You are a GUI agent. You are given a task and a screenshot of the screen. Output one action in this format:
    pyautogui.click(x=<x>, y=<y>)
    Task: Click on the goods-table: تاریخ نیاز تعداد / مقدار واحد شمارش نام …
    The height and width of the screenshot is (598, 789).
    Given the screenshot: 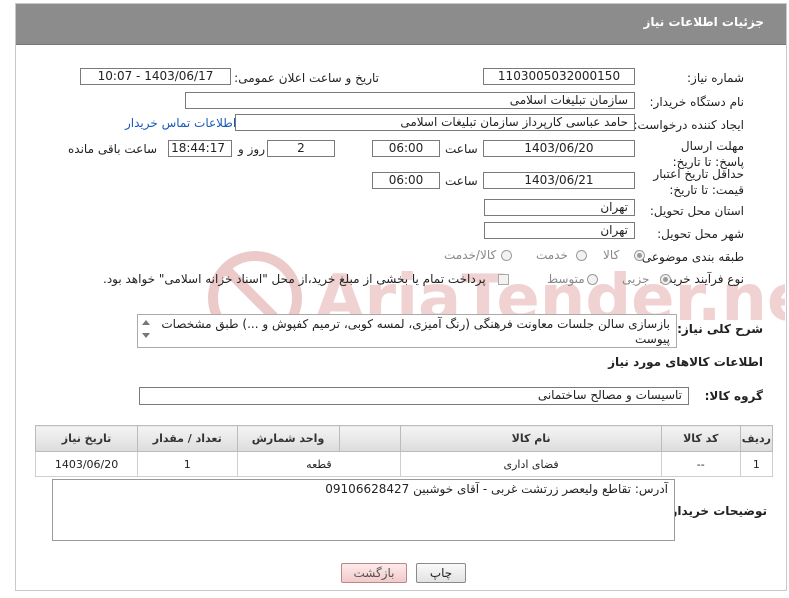 What is the action you would take?
    pyautogui.click(x=404, y=451)
    